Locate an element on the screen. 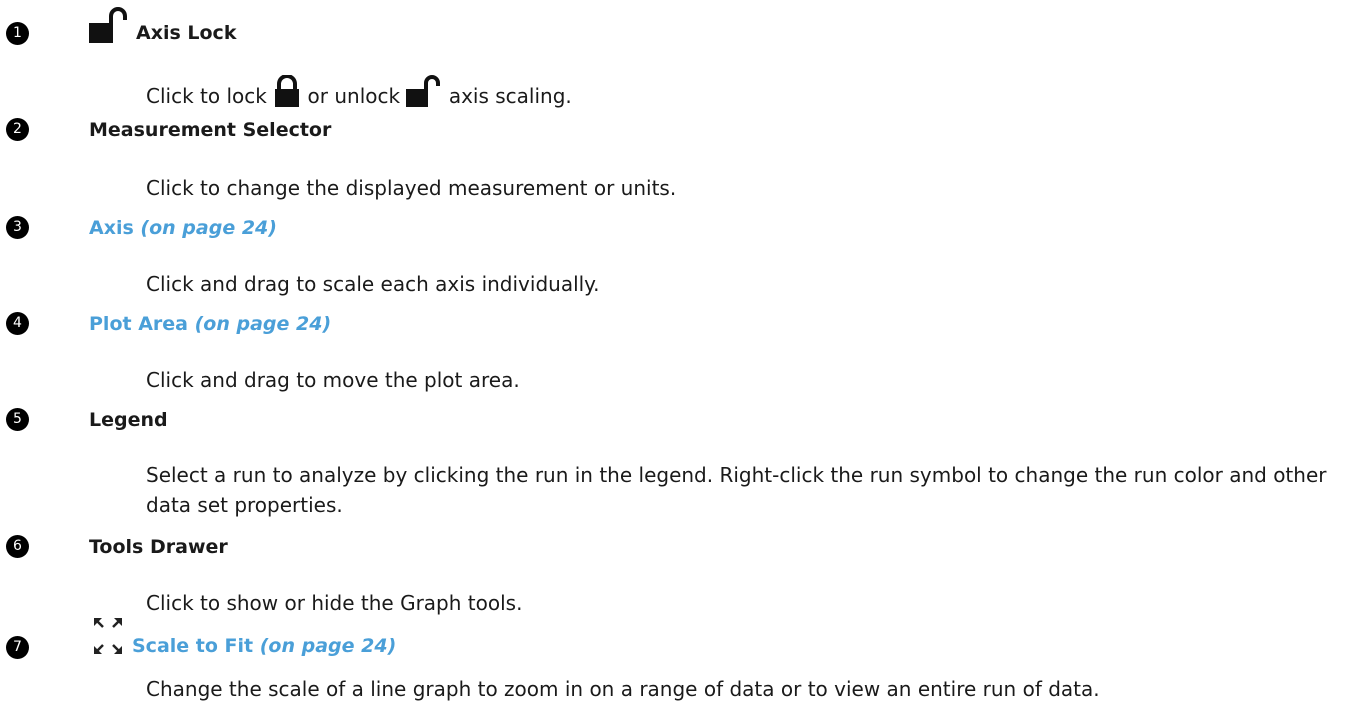 This screenshot has height=710, width=1345. tools-drawer-description: Click to show or hide the Graph tools. is located at coordinates (334, 603).